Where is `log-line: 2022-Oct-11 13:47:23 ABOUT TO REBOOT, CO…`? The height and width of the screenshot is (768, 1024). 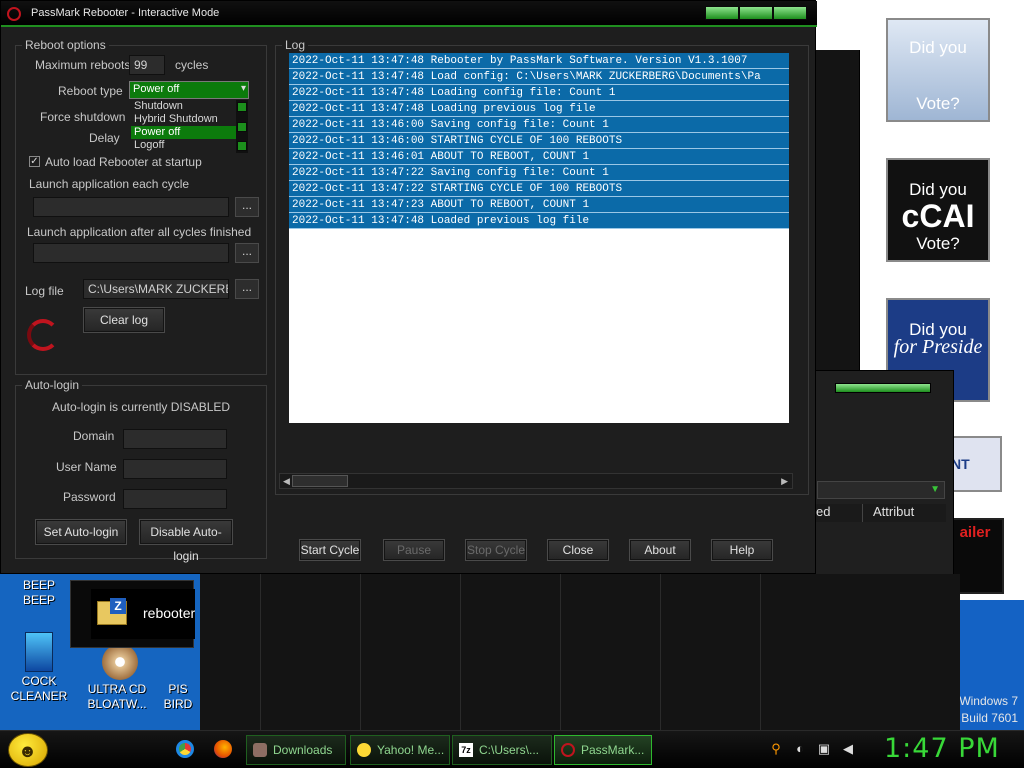 log-line: 2022-Oct-11 13:47:23 ABOUT TO REBOOT, CO… is located at coordinates (539, 205).